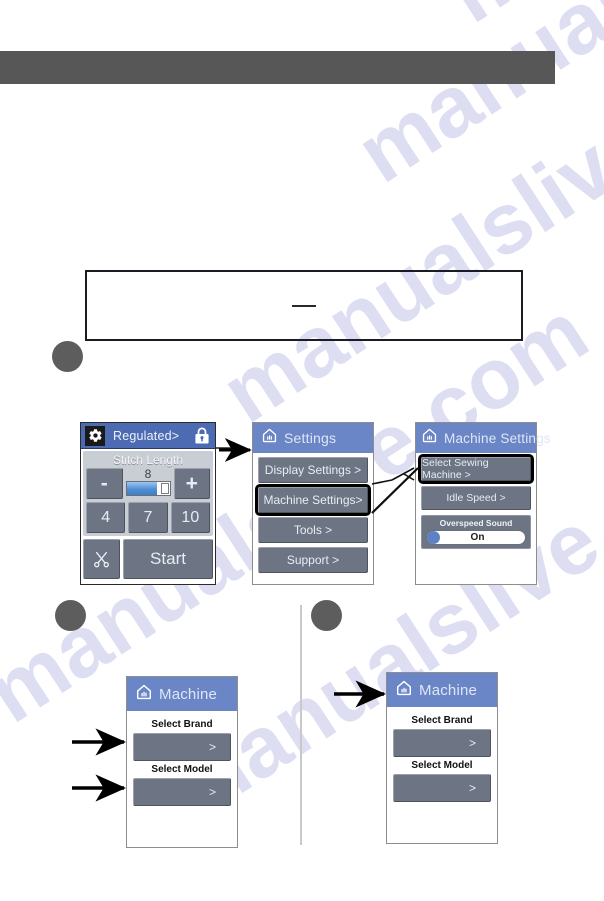  I want to click on stitch-preset-button: 4, so click(106, 517).